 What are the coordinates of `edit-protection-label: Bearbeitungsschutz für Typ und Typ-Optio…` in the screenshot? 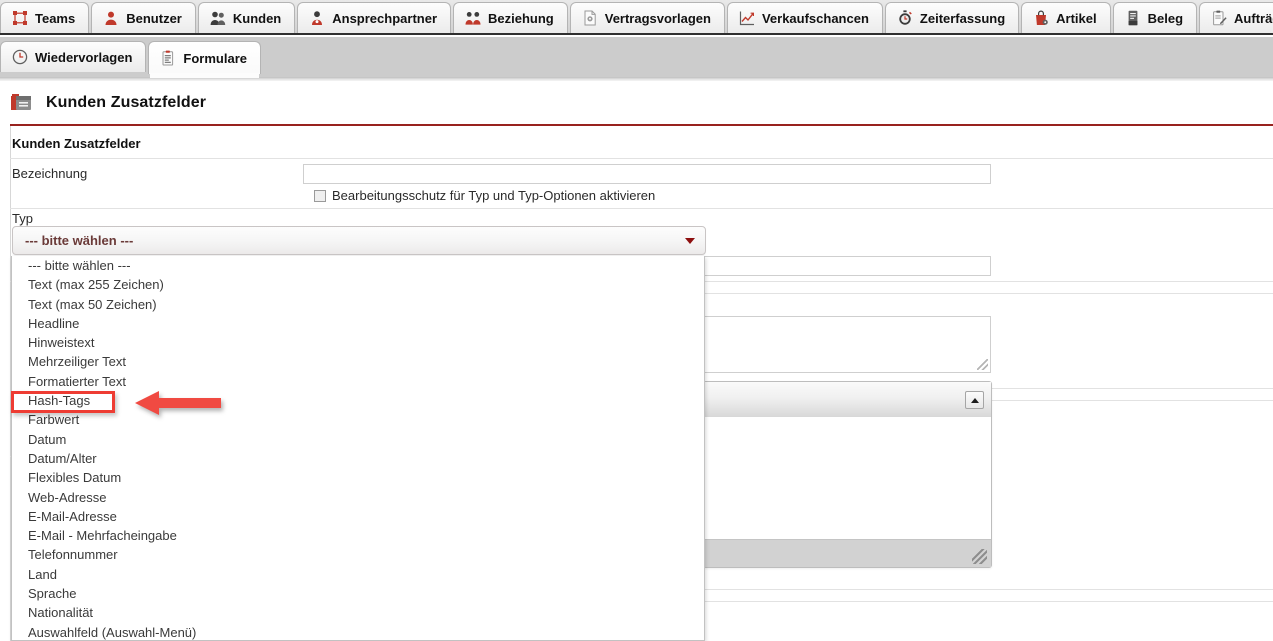 It's located at (494, 195).